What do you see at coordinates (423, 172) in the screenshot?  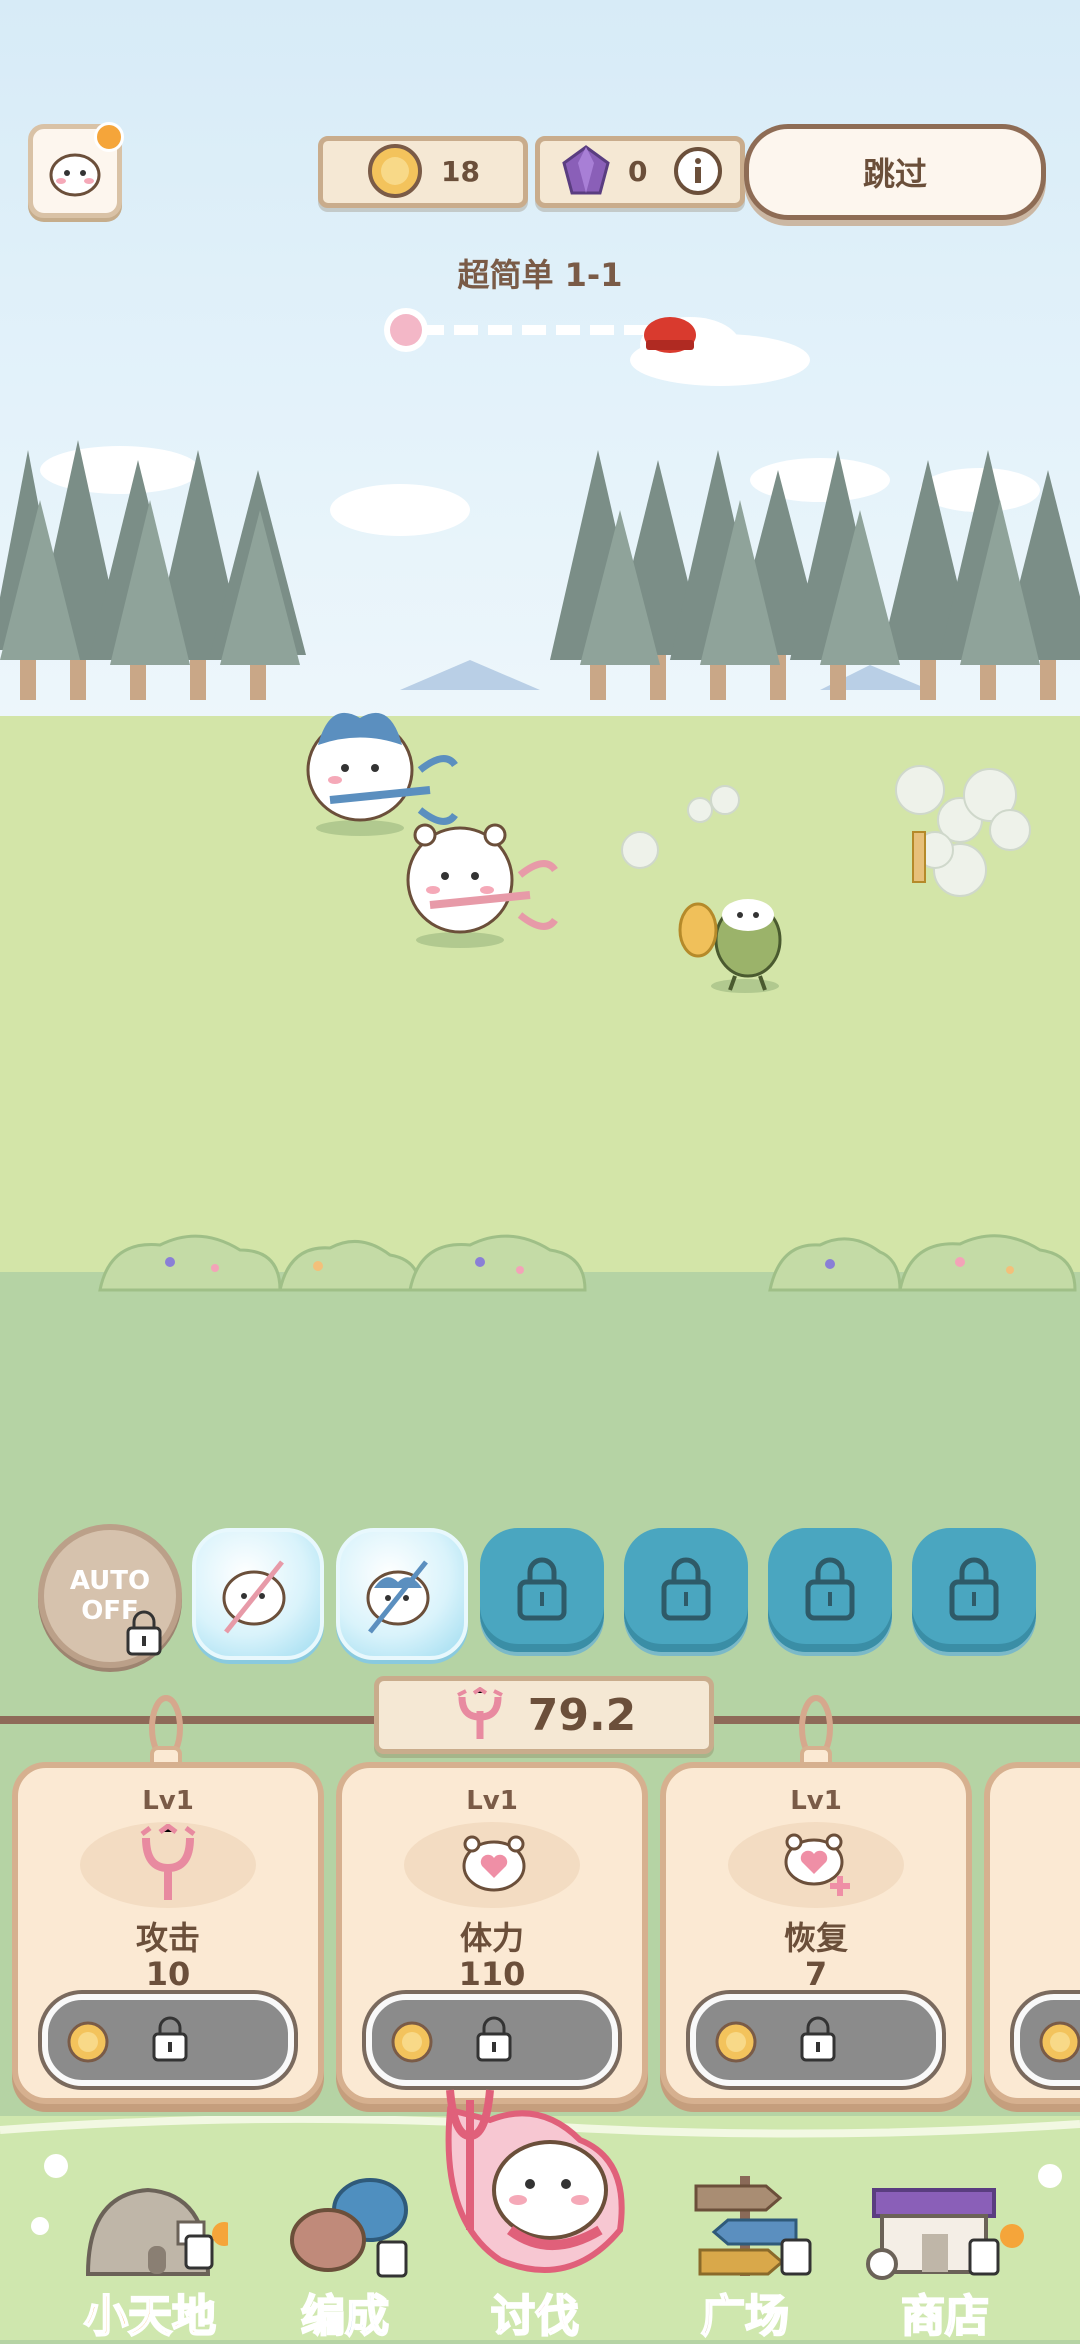 I see `coin-counter: 18` at bounding box center [423, 172].